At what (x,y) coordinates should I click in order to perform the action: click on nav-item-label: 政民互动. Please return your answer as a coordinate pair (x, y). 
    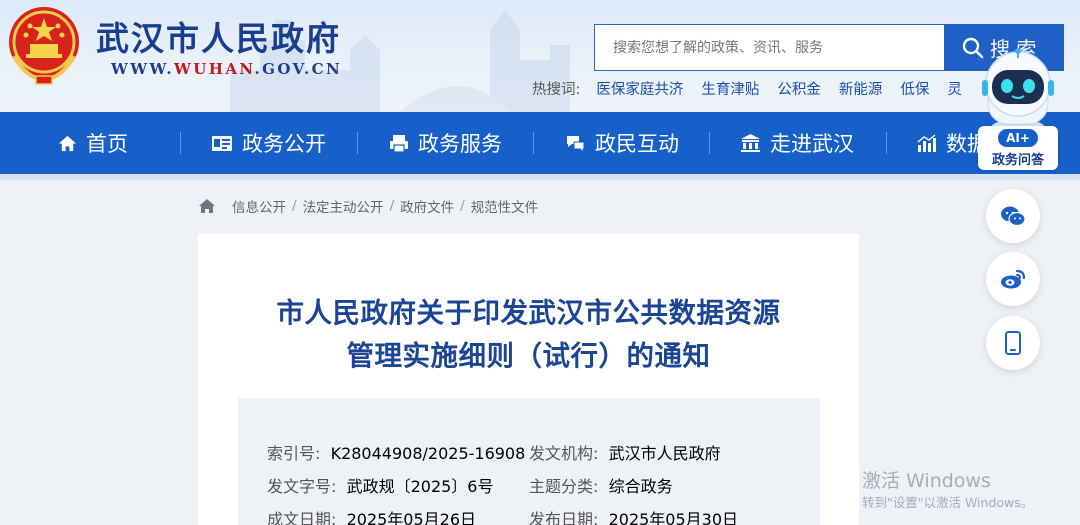
    Looking at the image, I should click on (637, 144).